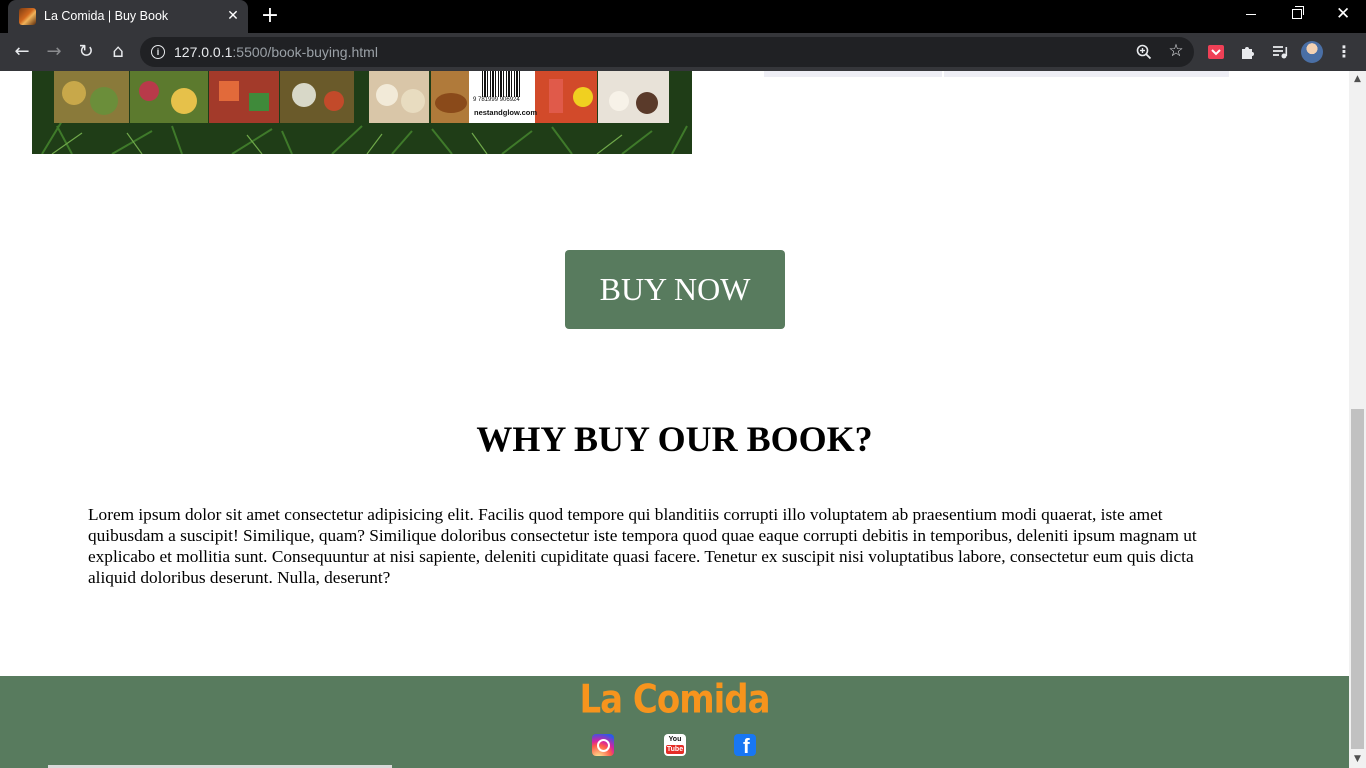  I want to click on profile-avatar, so click(1312, 52).